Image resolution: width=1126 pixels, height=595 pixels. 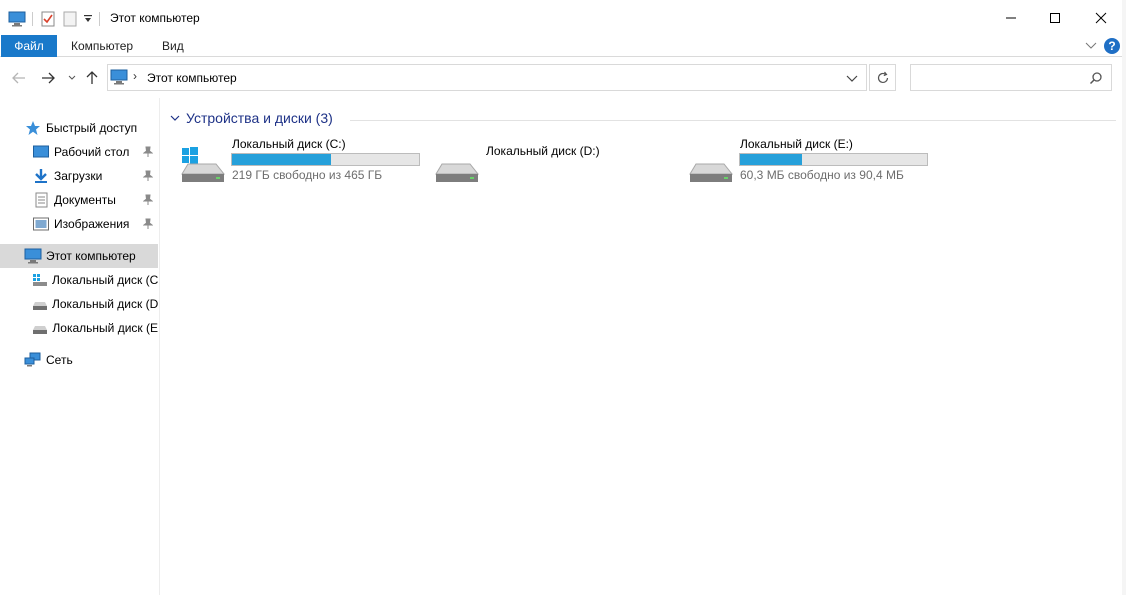 What do you see at coordinates (1011, 18) in the screenshot?
I see `minimize-button` at bounding box center [1011, 18].